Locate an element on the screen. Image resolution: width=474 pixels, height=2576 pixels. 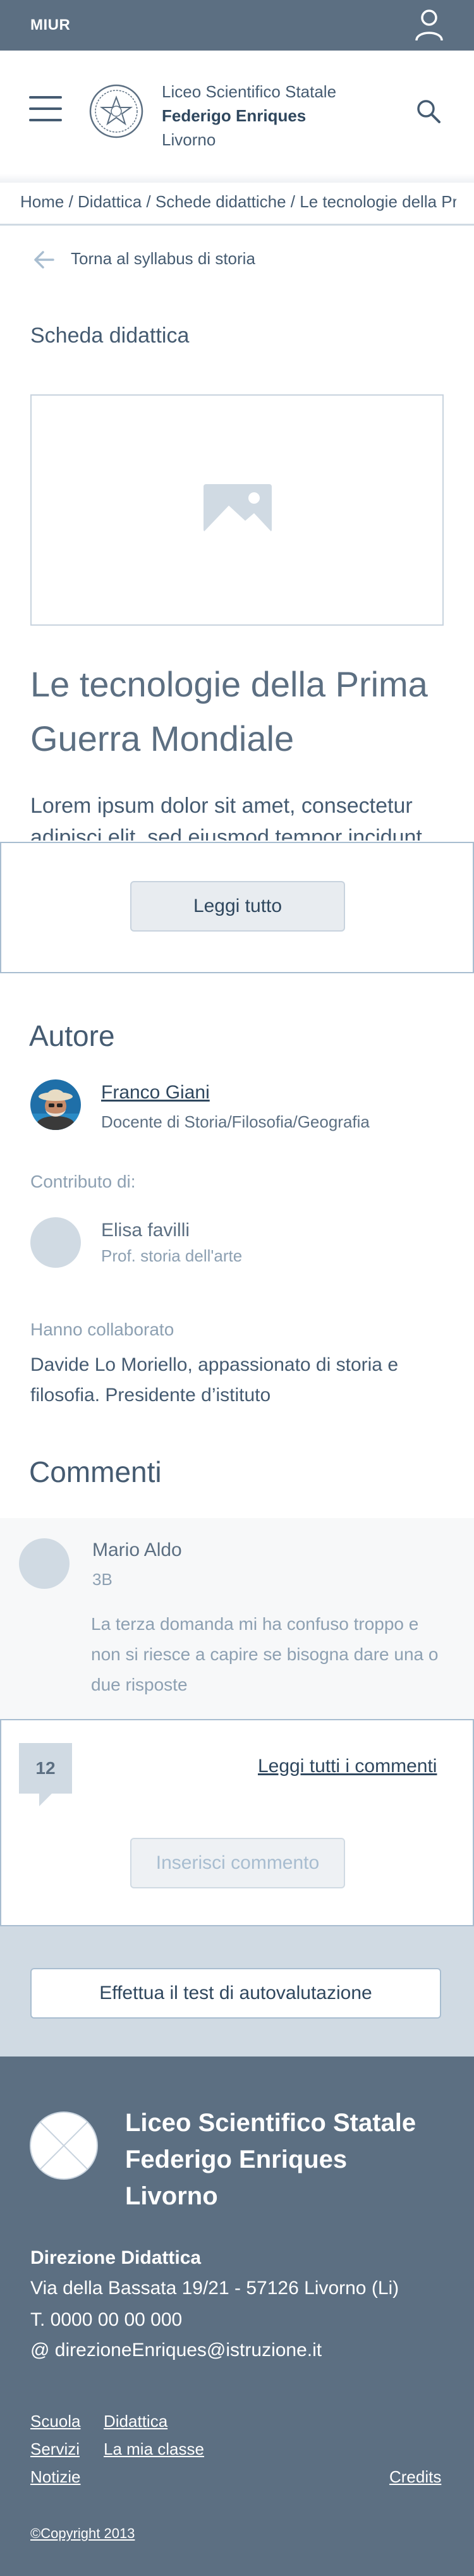
commenter-avatar is located at coordinates (44, 1563).